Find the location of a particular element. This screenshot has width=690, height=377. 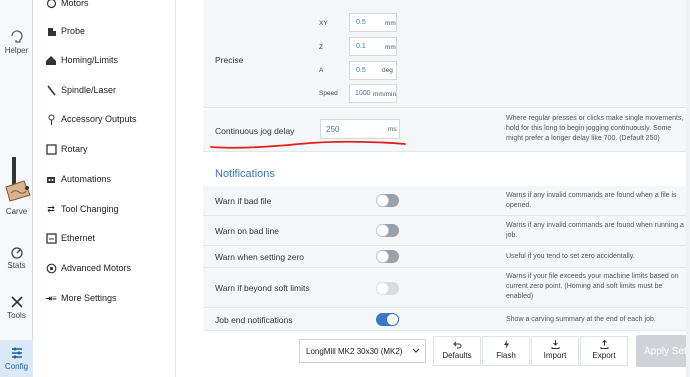

rail-label-tools: Tools is located at coordinates (16, 315).